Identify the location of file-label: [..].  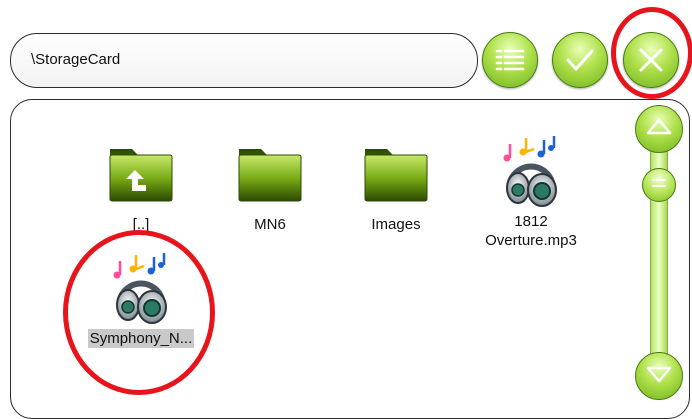
(141, 224).